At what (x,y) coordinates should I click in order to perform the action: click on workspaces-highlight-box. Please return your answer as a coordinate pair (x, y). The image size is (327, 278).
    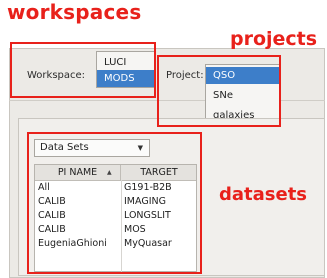
    Looking at the image, I should click on (83, 70).